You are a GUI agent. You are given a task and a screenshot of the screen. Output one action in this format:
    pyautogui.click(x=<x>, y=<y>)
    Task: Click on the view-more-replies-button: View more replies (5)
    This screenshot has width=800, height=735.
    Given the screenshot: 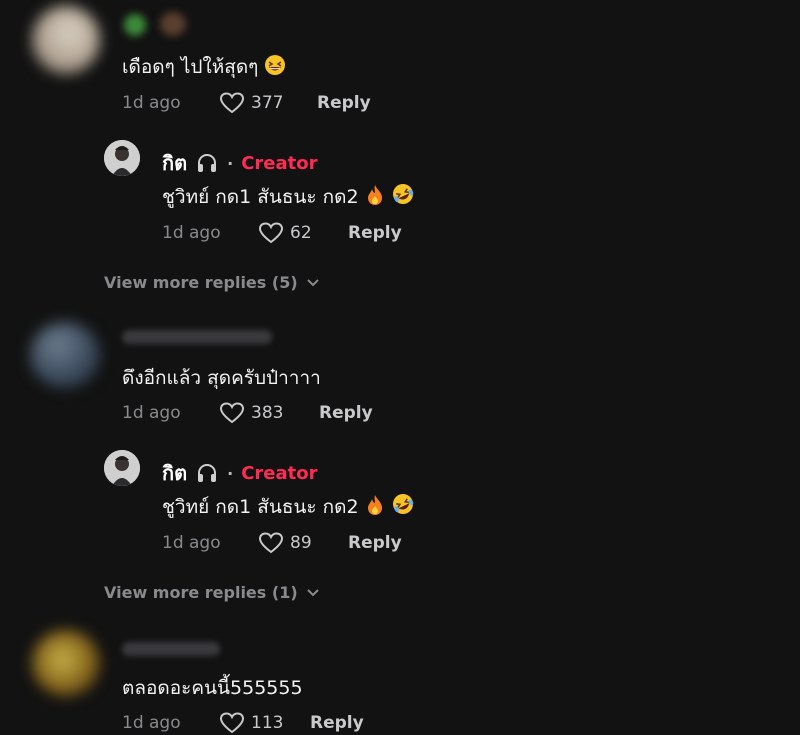 What is the action you would take?
    pyautogui.click(x=212, y=282)
    